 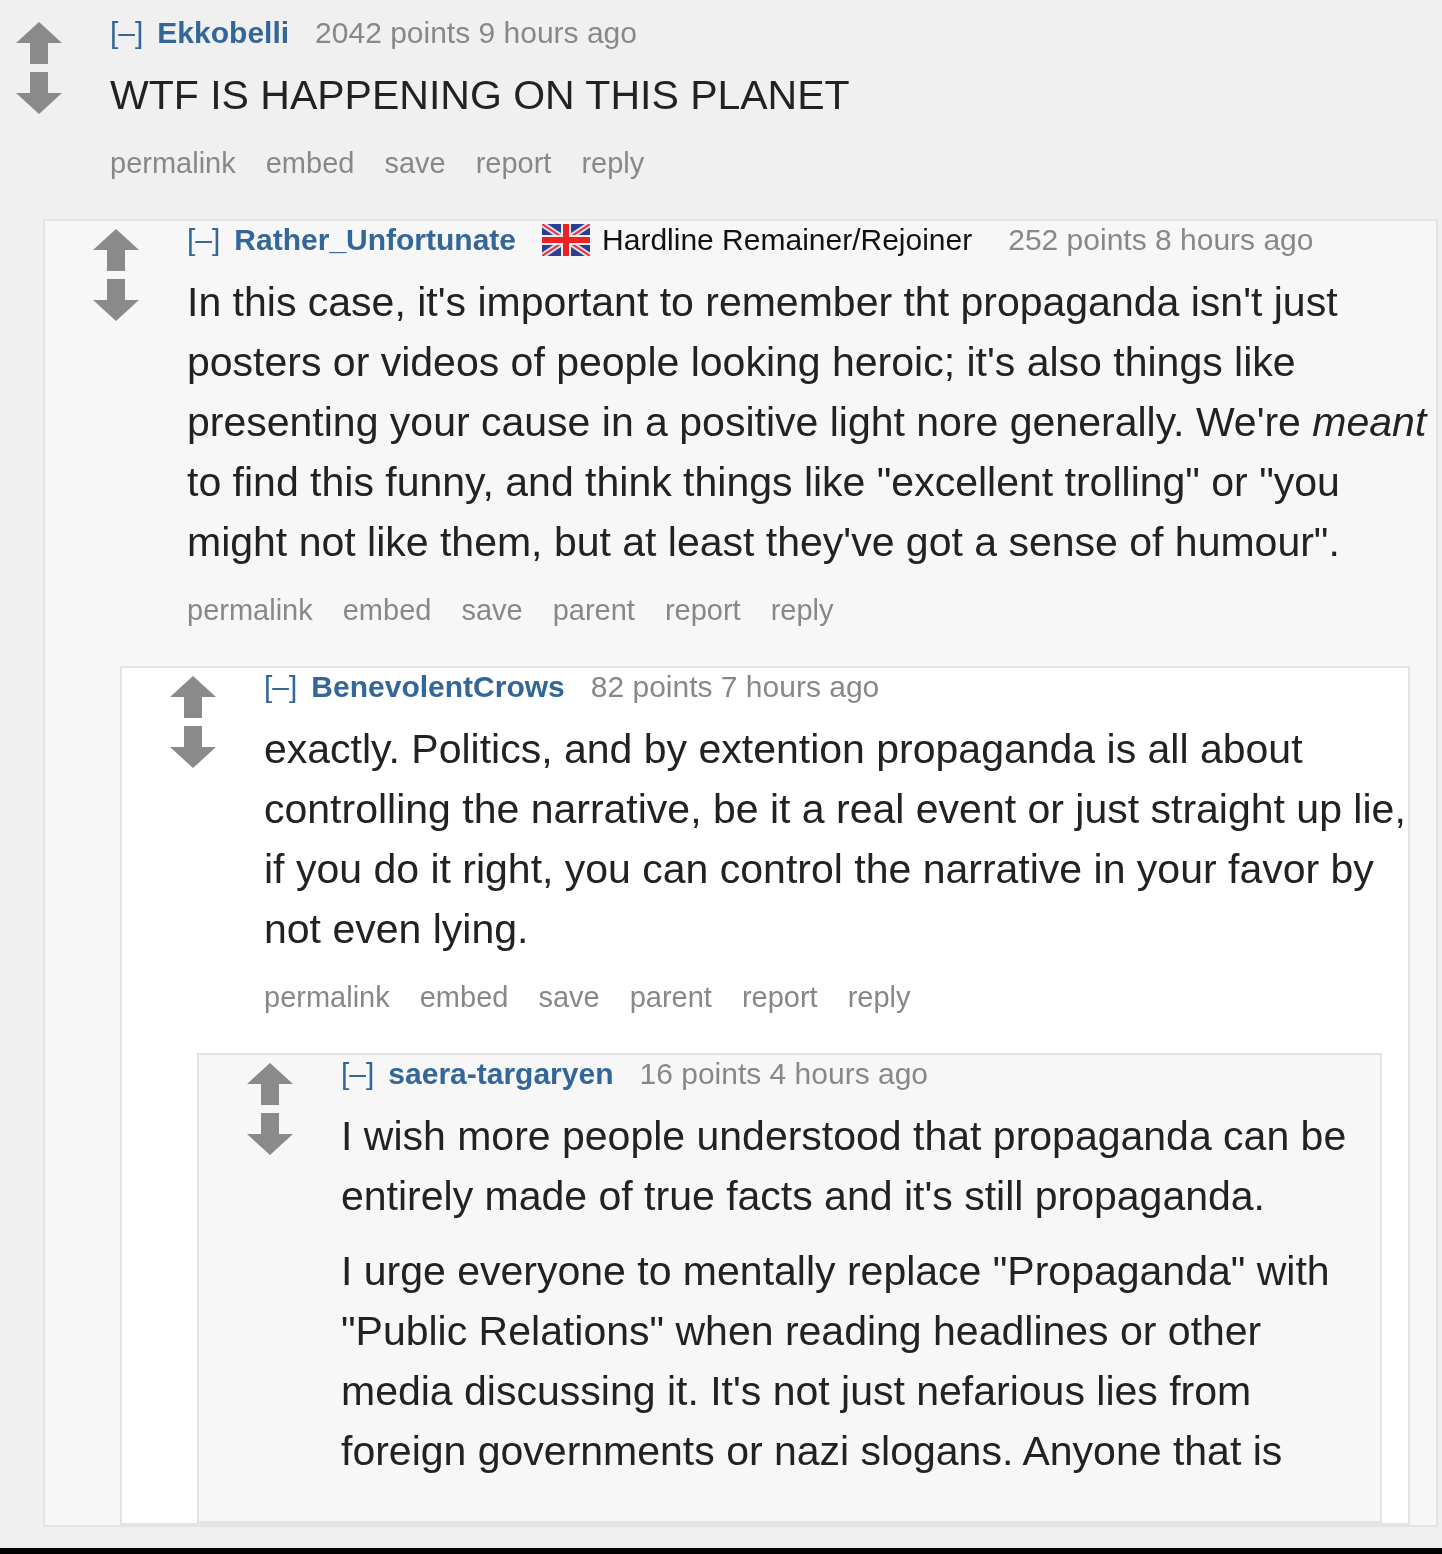 I want to click on username-link: BenevolentCrows, so click(x=438, y=687).